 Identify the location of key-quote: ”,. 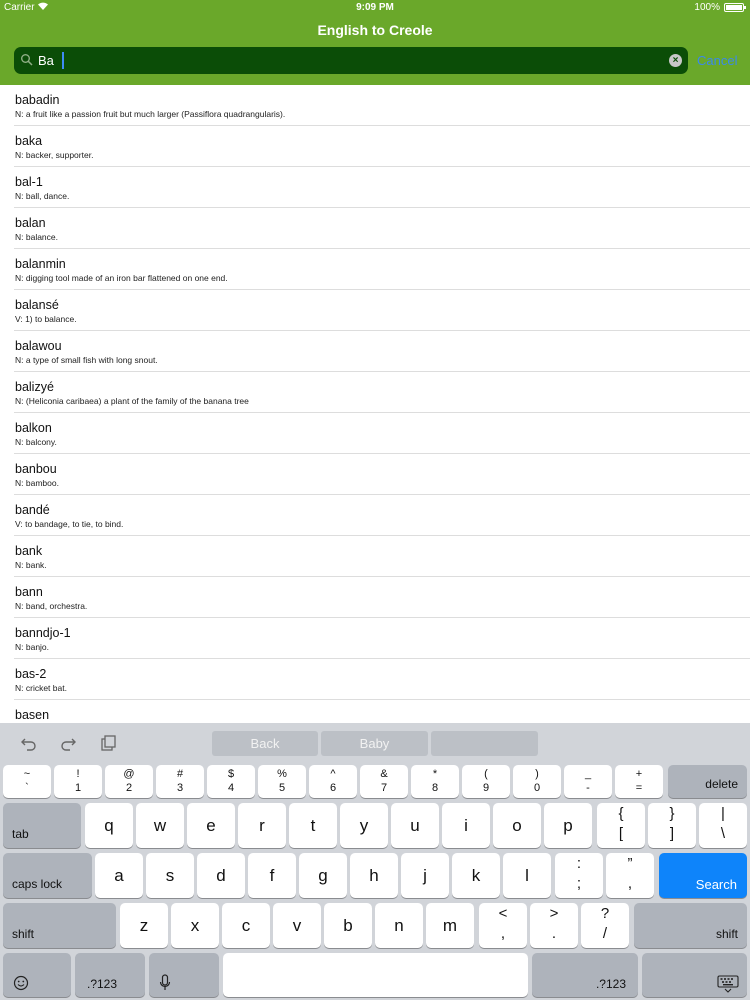
(630, 875).